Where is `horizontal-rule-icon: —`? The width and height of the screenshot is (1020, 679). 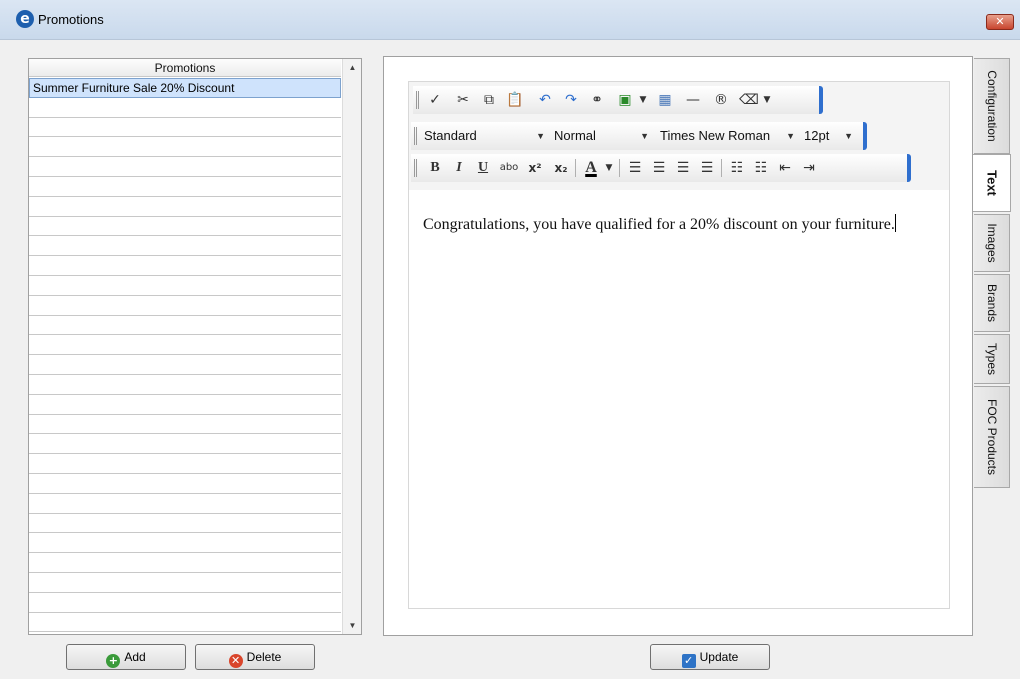
horizontal-rule-icon: — is located at coordinates (693, 100).